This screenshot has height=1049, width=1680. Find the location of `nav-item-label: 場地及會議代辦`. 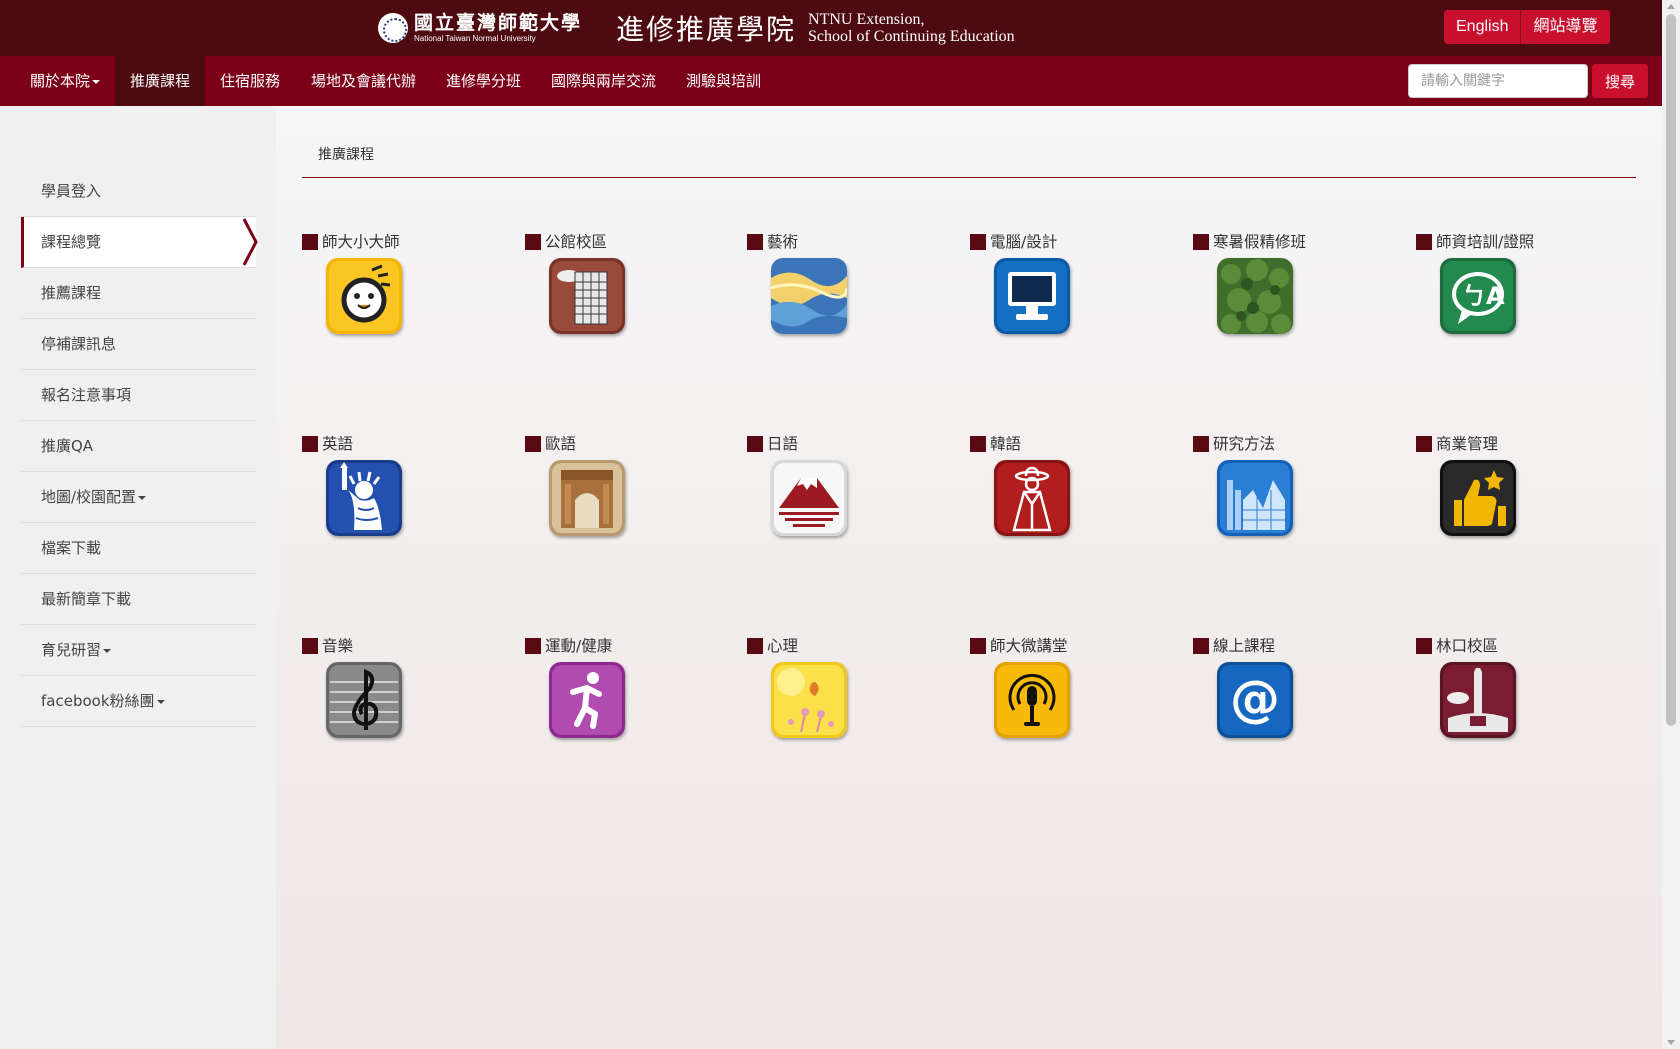

nav-item-label: 場地及會議代辦 is located at coordinates (364, 81).